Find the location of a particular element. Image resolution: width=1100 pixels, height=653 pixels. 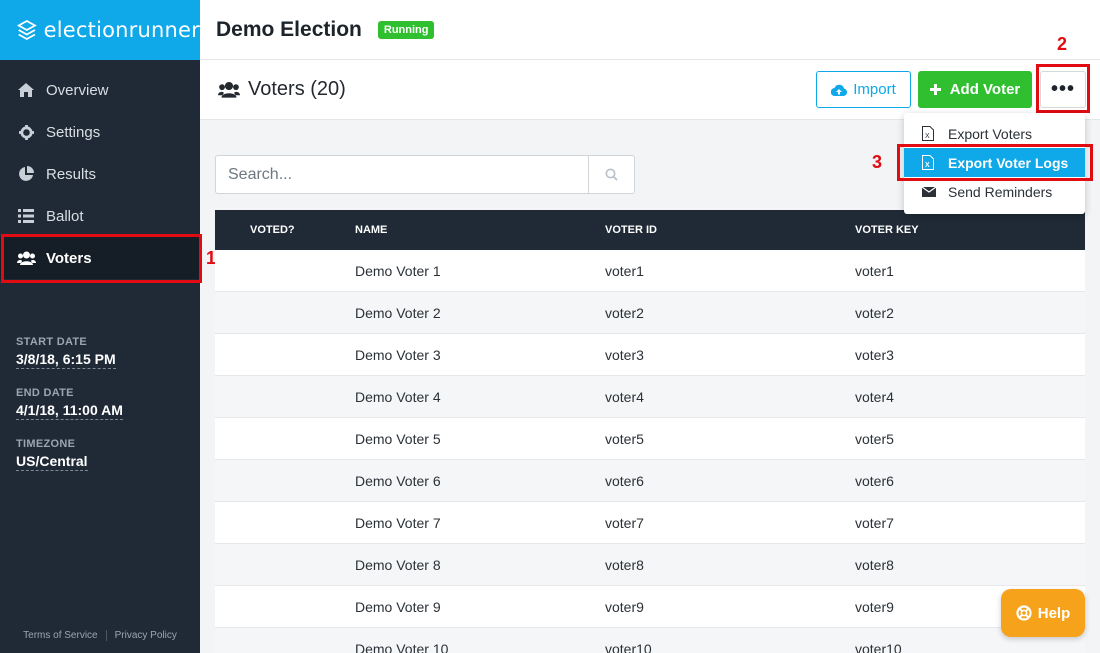

footer-links: Terms of Service Privacy Policy is located at coordinates (100, 635).